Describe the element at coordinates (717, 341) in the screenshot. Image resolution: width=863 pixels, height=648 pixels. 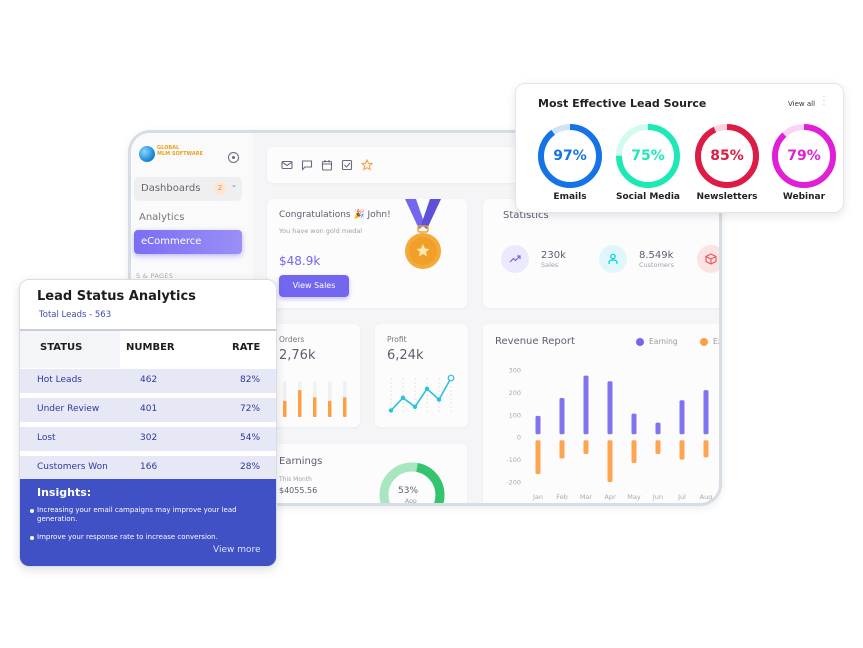
I see `legend-label: Ex` at that location.